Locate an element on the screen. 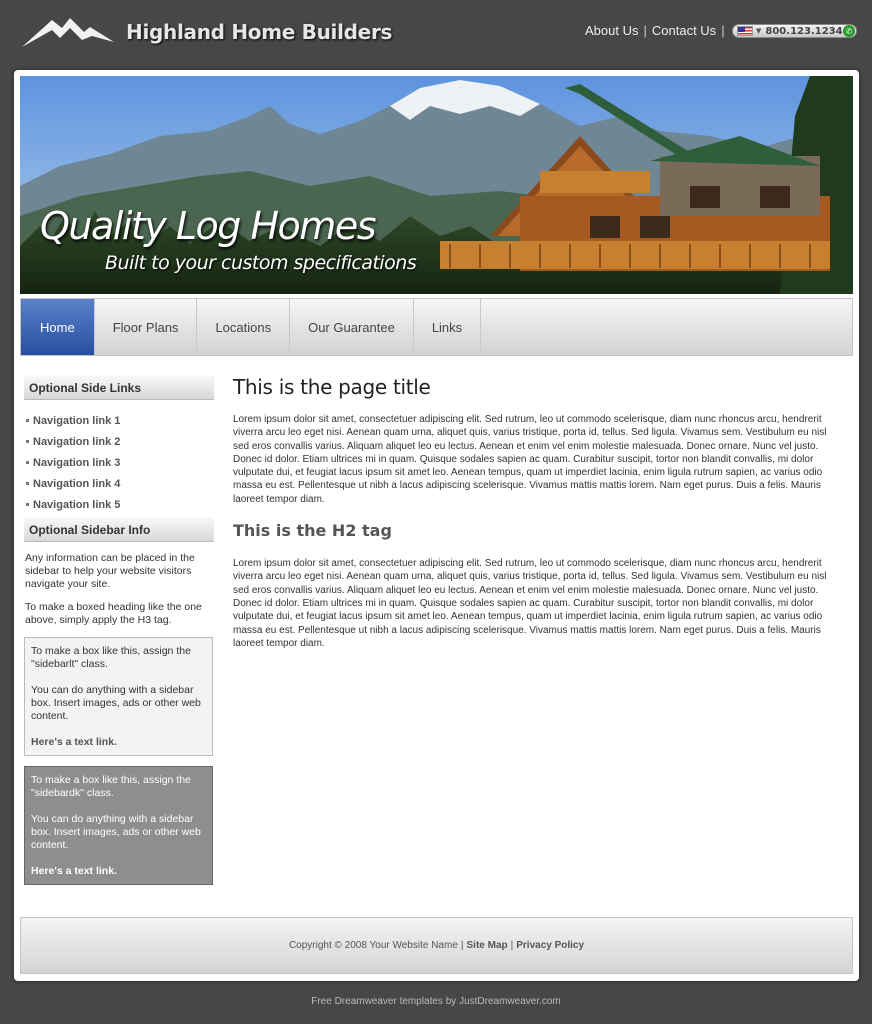 This screenshot has height=1024, width=872. list-item: Navigation link 3 is located at coordinates (120, 462).